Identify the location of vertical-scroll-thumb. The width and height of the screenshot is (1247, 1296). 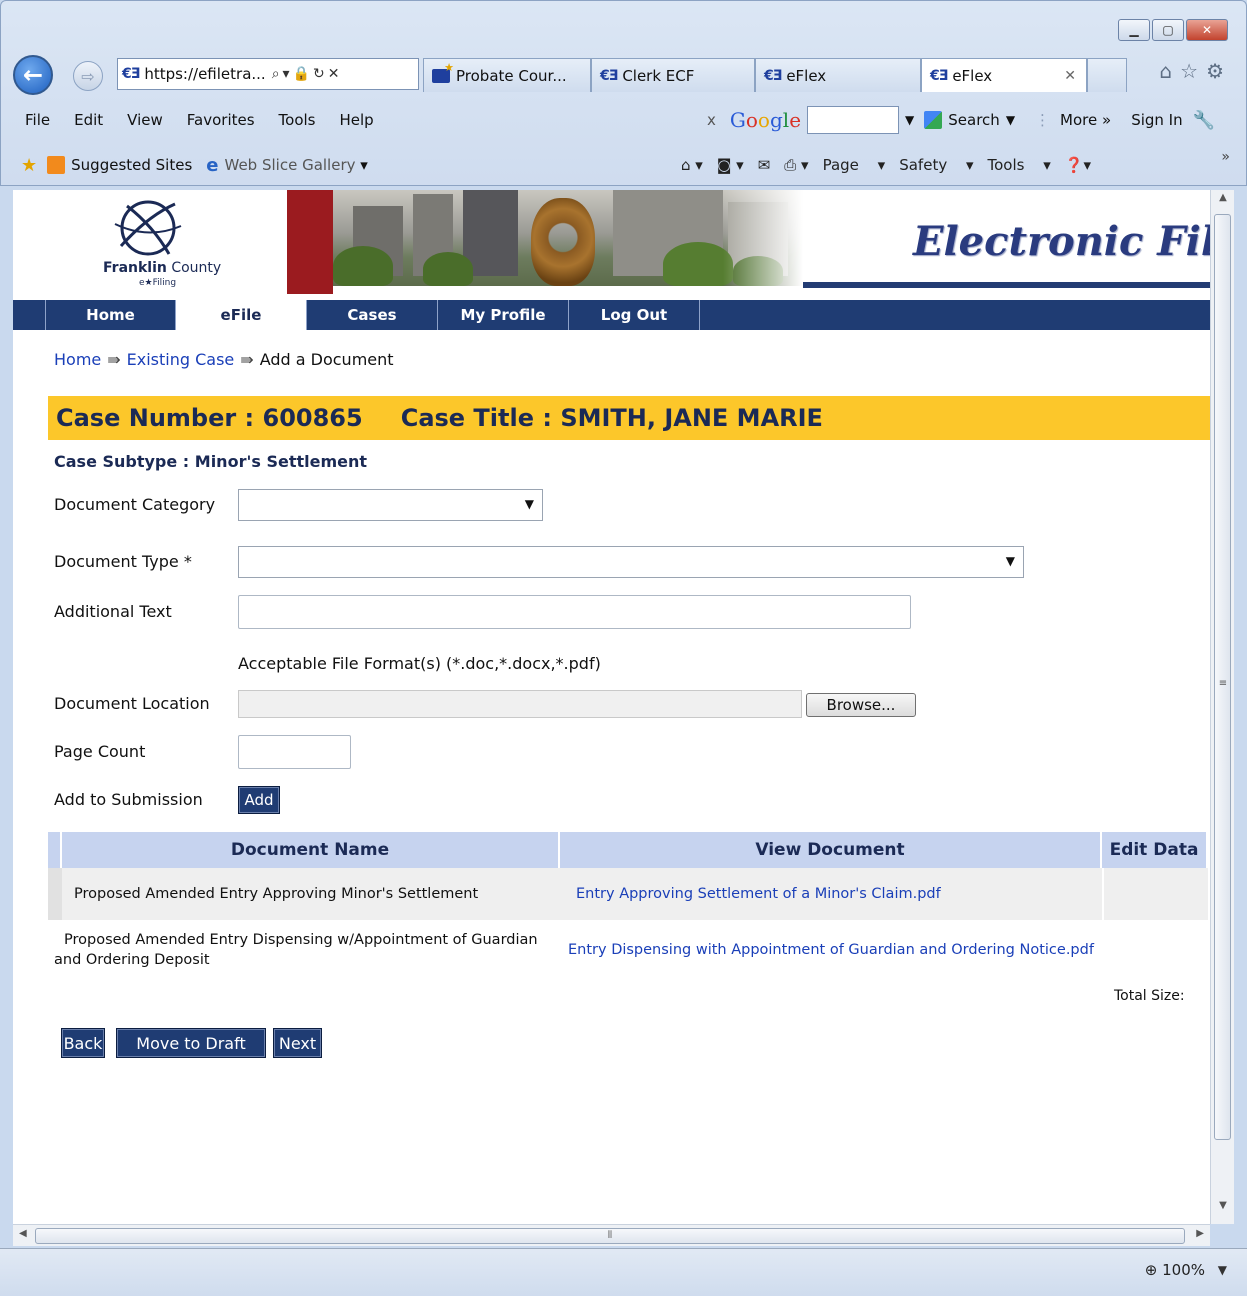
(1222, 677).